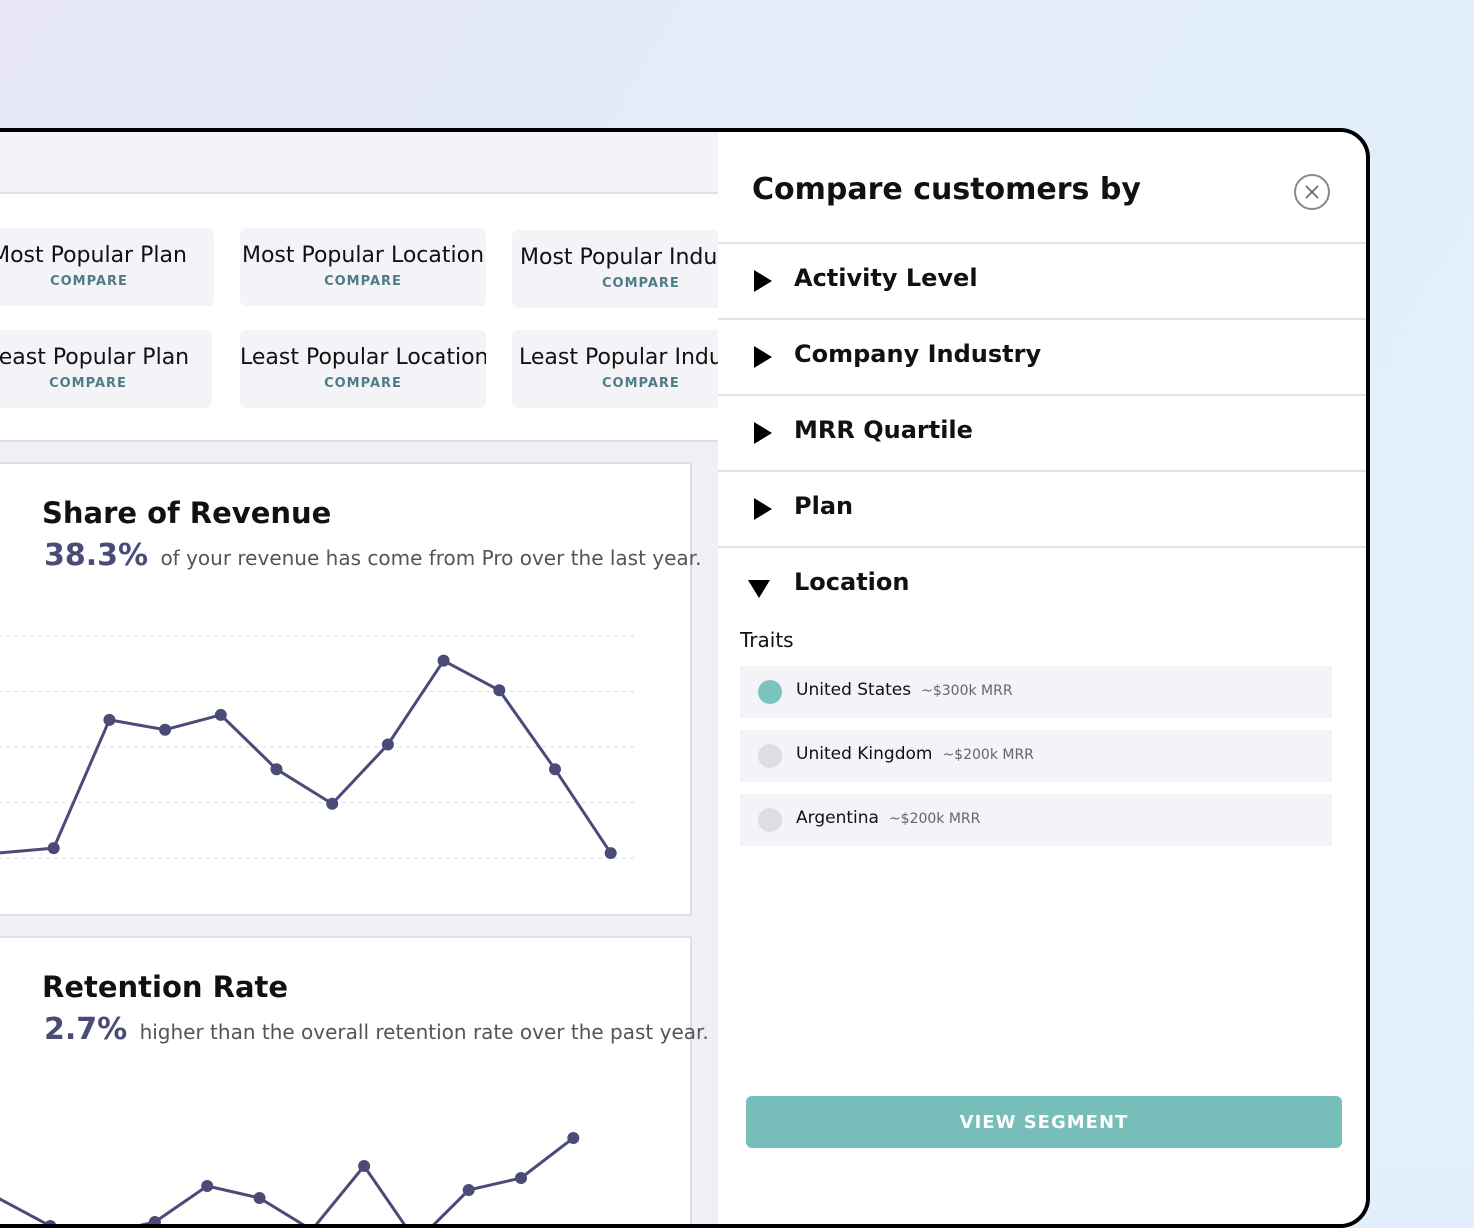  What do you see at coordinates (854, 690) in the screenshot?
I see `trait-name-text: United States` at bounding box center [854, 690].